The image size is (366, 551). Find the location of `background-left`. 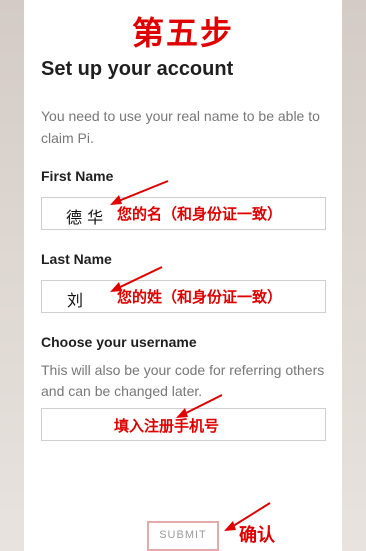

background-left is located at coordinates (13, 275).